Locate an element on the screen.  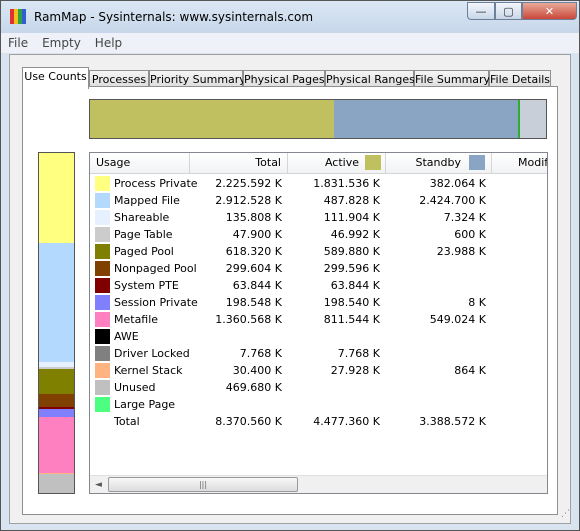
table-row: Unused 469.680 K is located at coordinates (318, 387).